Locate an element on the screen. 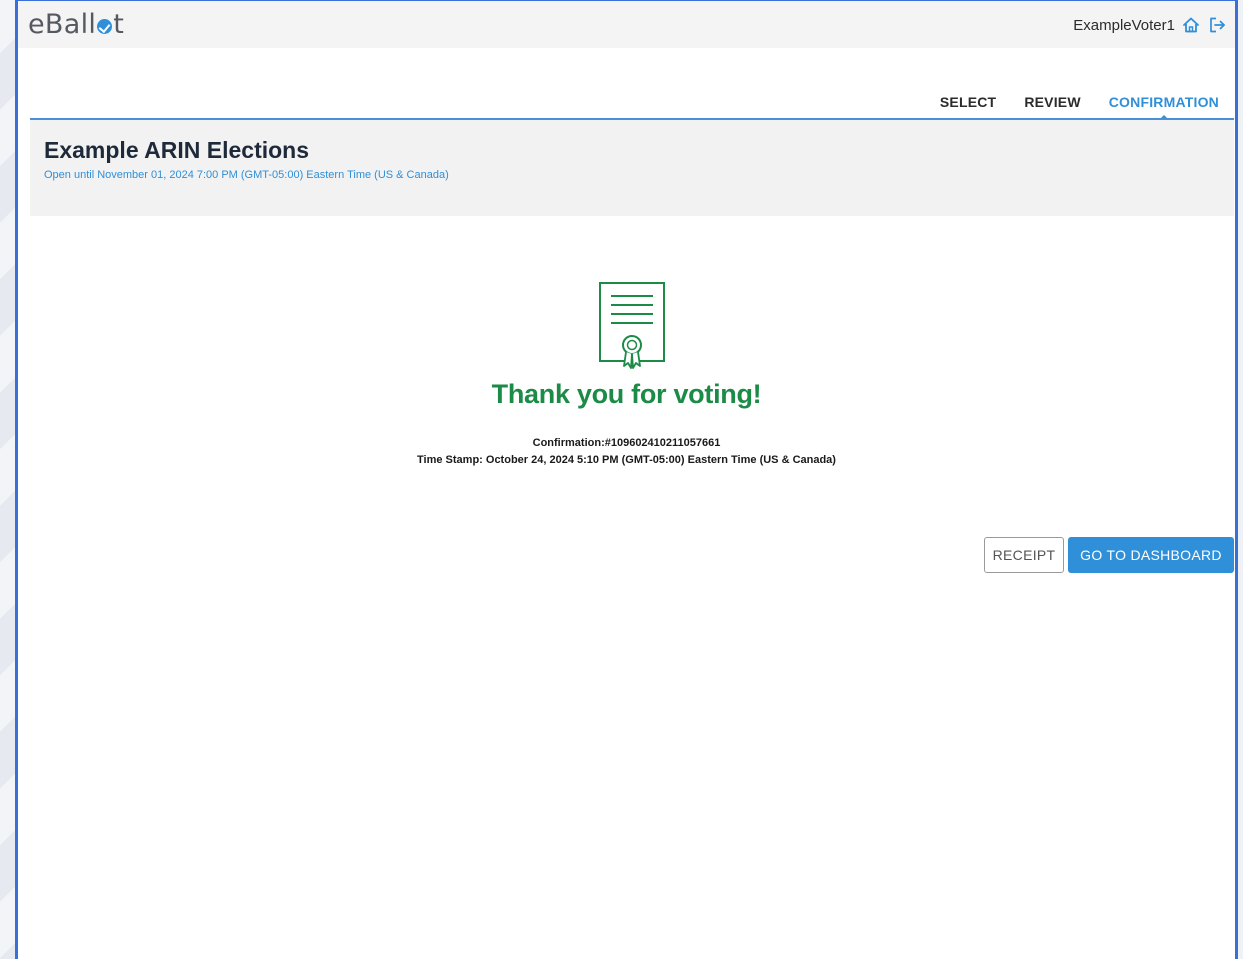 The height and width of the screenshot is (959, 1243). thank-you-heading: Thank you for voting! is located at coordinates (626, 394).